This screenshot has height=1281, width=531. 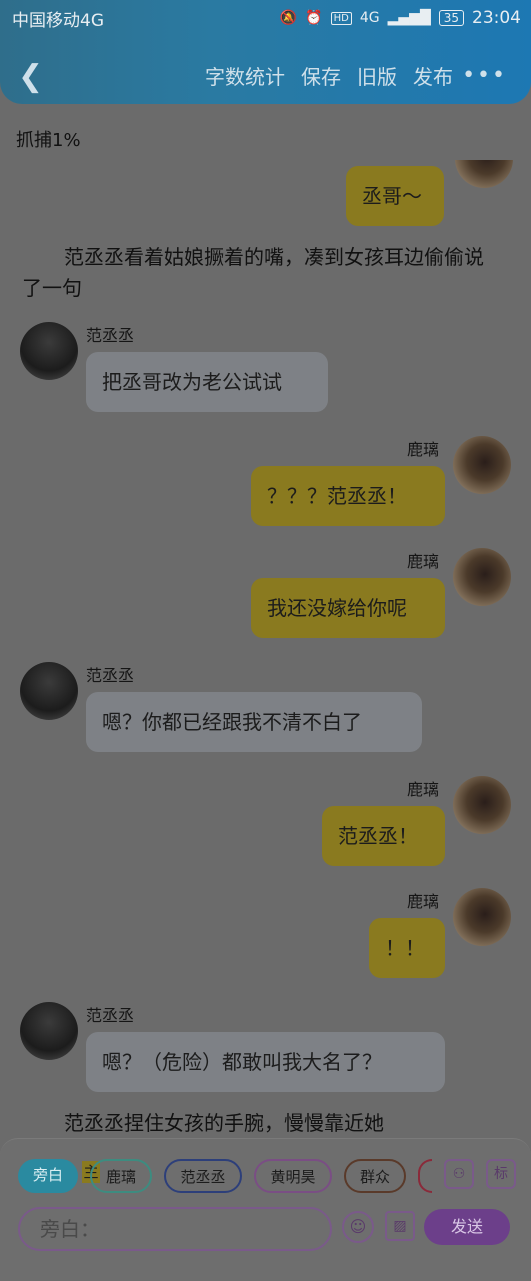 What do you see at coordinates (425, 1176) in the screenshot?
I see `role-chip-more` at bounding box center [425, 1176].